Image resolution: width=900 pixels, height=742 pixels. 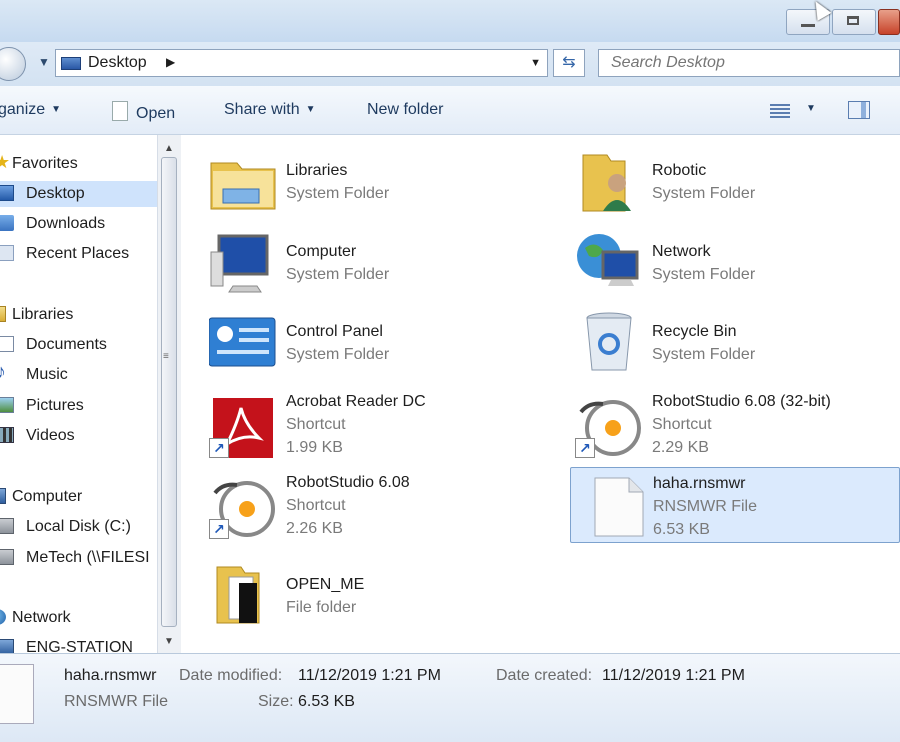 I want to click on recent-places-icon, so click(x=7, y=253).